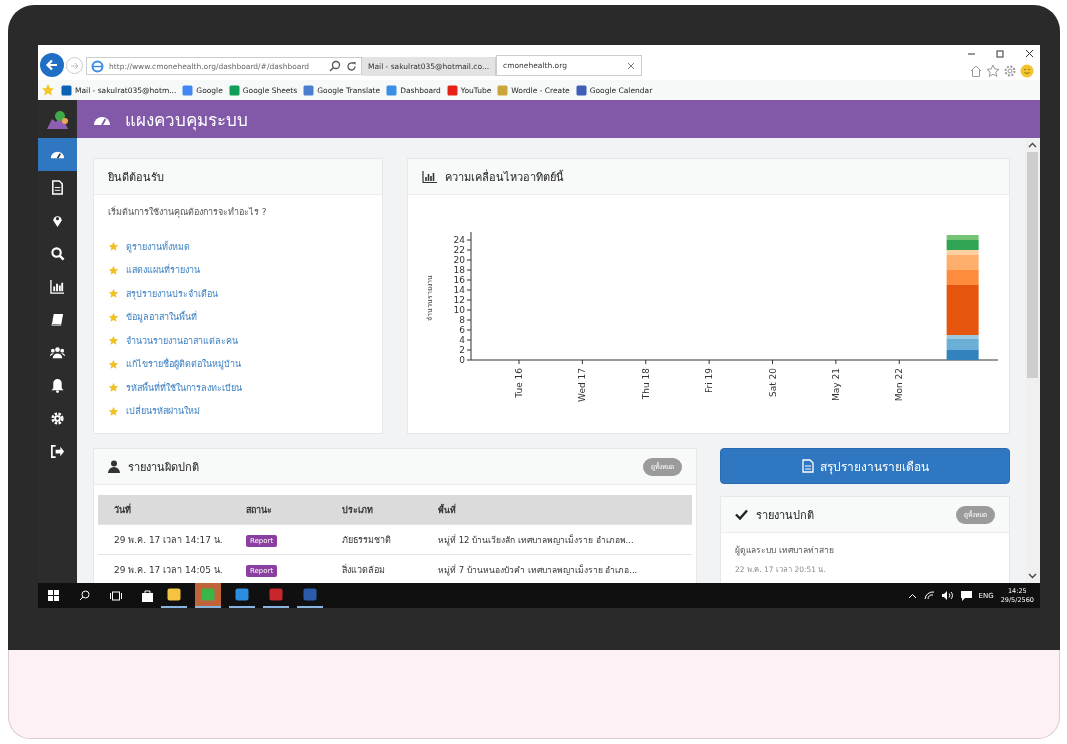 This screenshot has width=1067, height=744. I want to click on panel-title: รายงานผิดปกติ, so click(163, 467).